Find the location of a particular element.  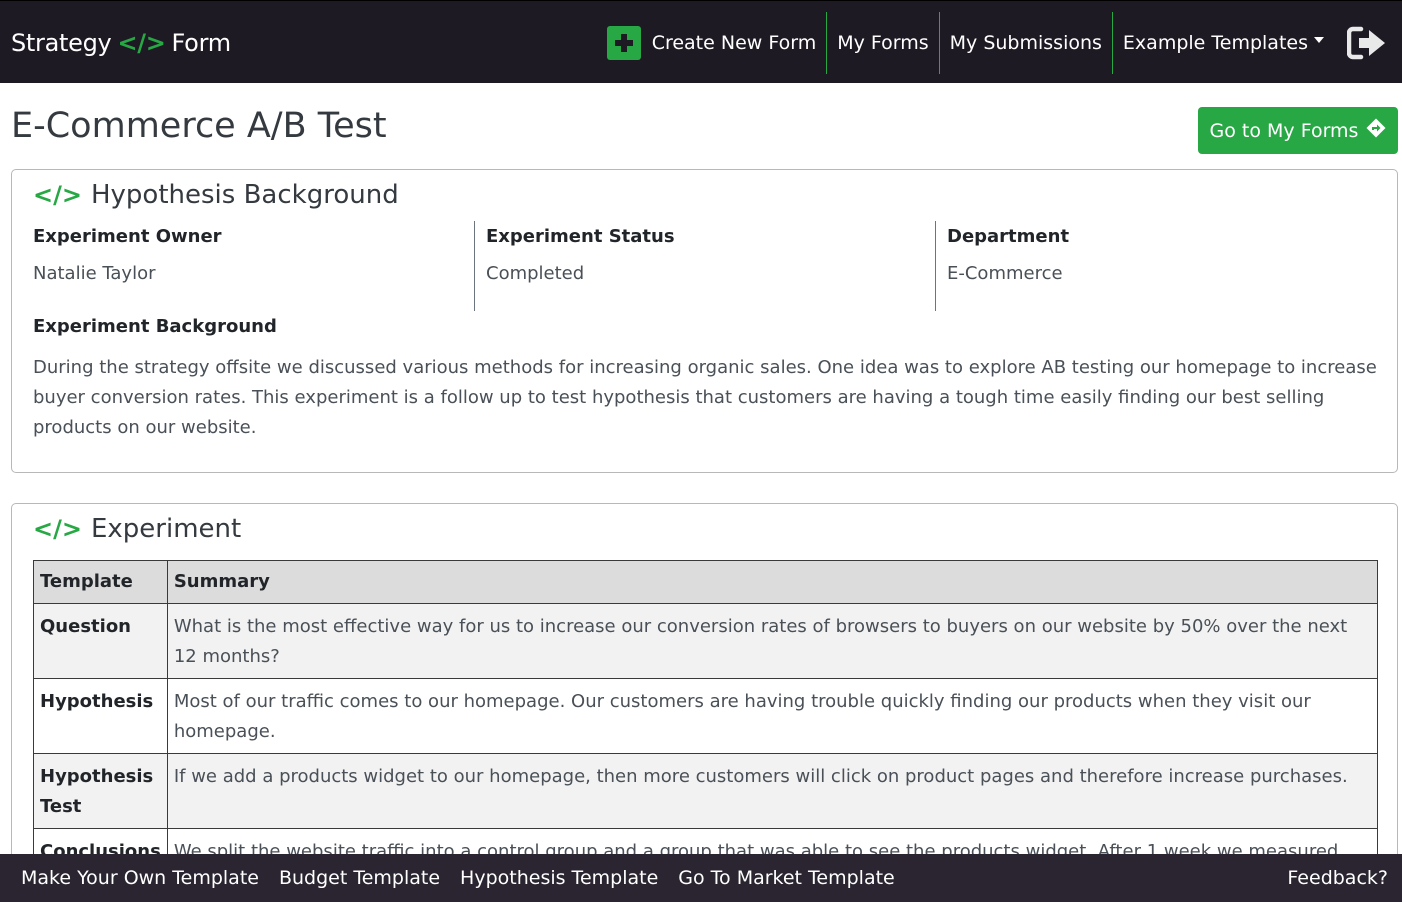

footer-link-budget-template: Budget Template is located at coordinates (359, 878).